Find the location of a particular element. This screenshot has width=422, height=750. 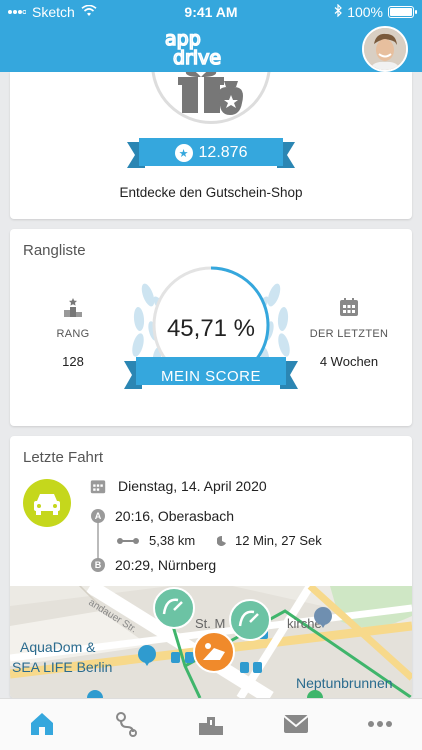

accident-marker-icon is located at coordinates (214, 652).